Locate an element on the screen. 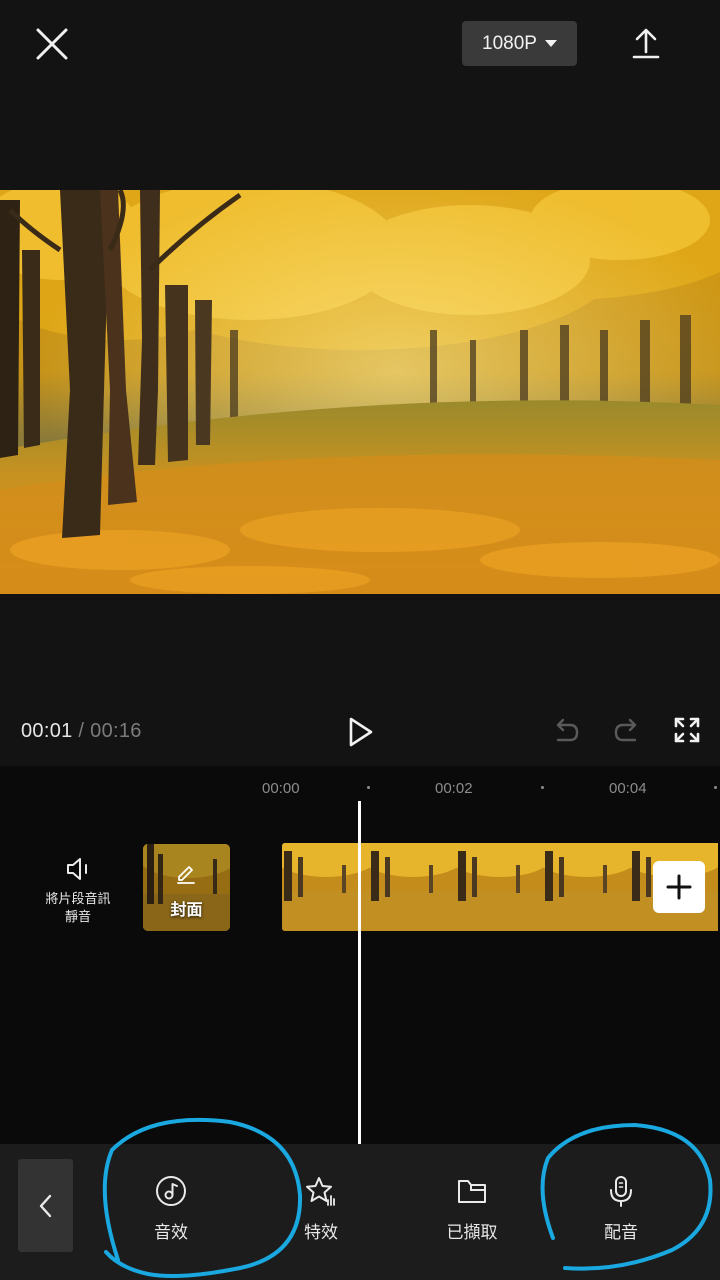  fullscreen-icon is located at coordinates (687, 730).